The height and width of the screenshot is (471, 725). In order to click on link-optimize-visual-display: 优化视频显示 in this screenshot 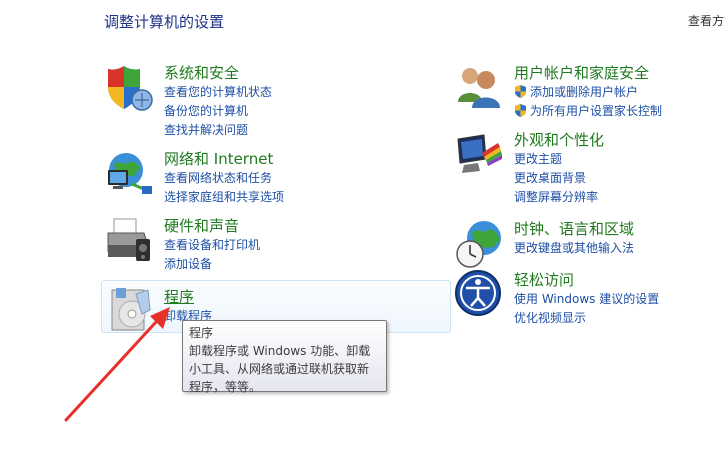, I will do `click(586, 318)`.